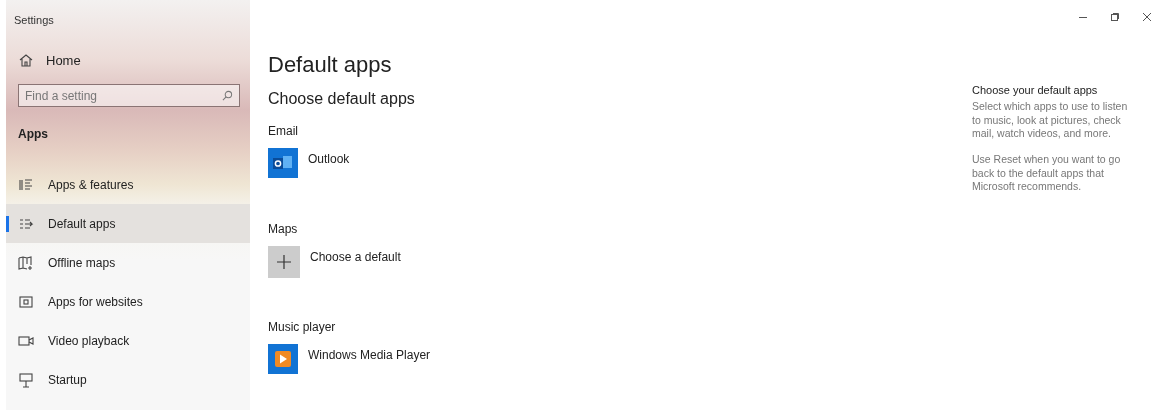  What do you see at coordinates (608, 170) in the screenshot?
I see `app-picker: Outlook` at bounding box center [608, 170].